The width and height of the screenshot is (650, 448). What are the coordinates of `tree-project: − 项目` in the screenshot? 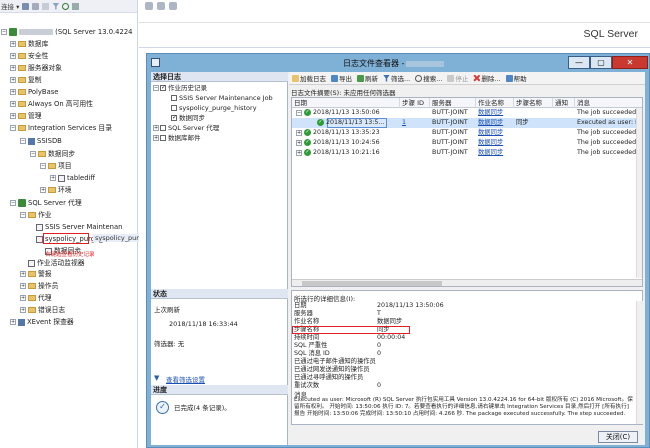 It's located at (56, 166).